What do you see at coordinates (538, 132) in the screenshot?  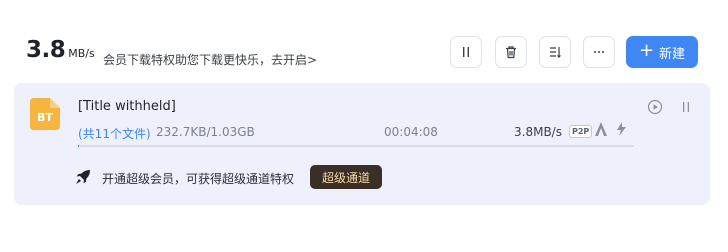 I see `task-speed: 3.8MB/s` at bounding box center [538, 132].